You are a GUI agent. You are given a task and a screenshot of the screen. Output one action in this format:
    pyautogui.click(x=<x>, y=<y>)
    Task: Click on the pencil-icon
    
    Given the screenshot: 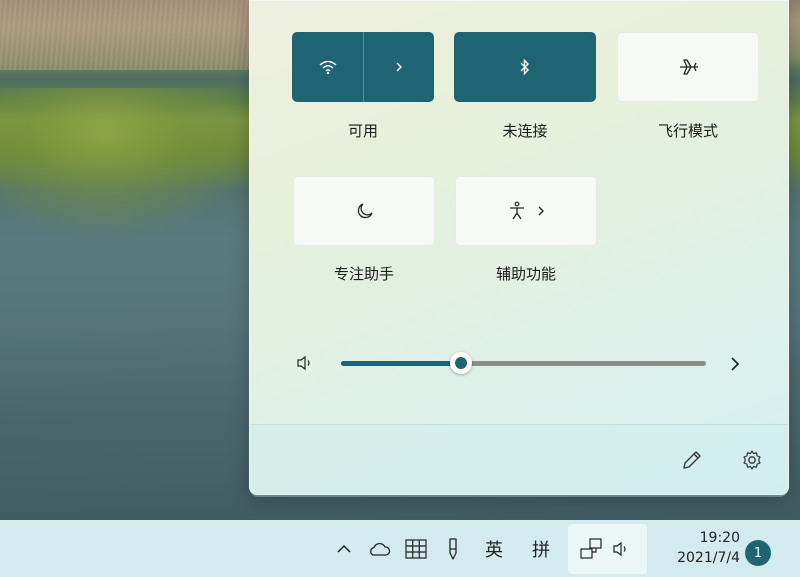 What is the action you would take?
    pyautogui.click(x=692, y=460)
    